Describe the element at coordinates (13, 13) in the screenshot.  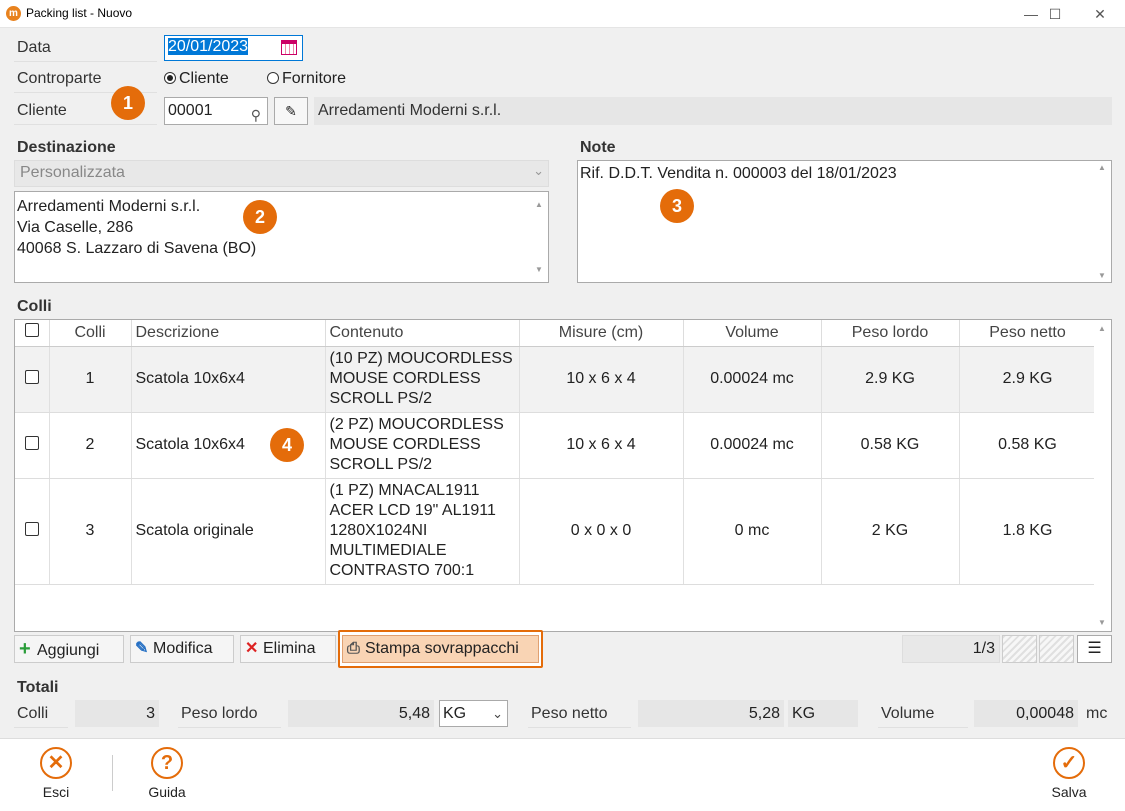
I see `app-logo-icon: m` at that location.